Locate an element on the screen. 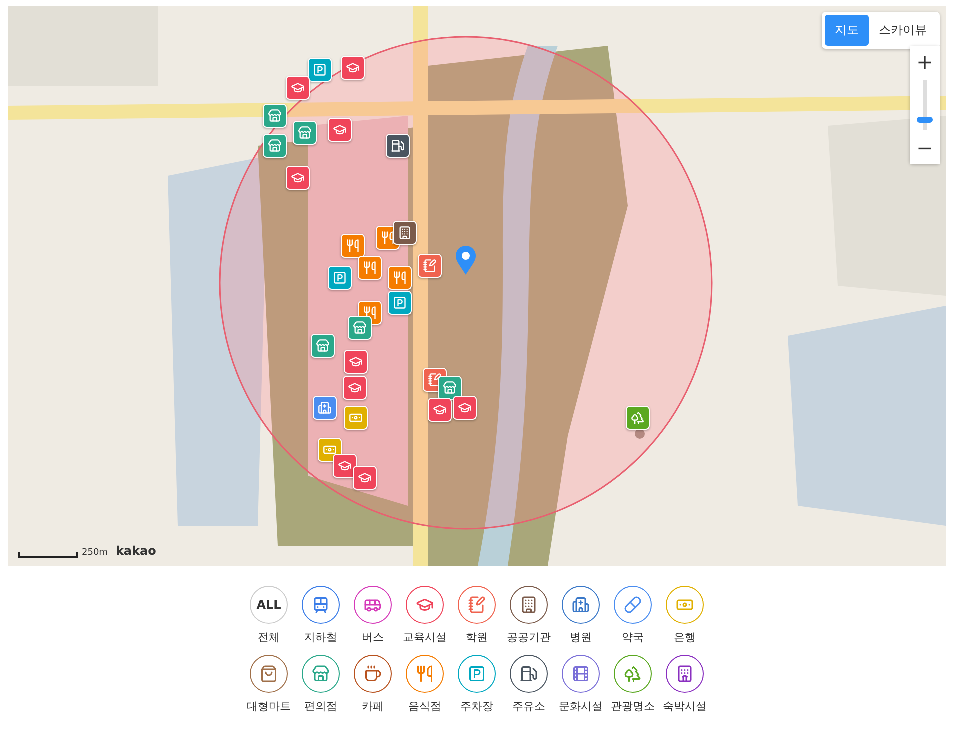 This screenshot has height=740, width=966. shopping-bag-icon is located at coordinates (269, 674).